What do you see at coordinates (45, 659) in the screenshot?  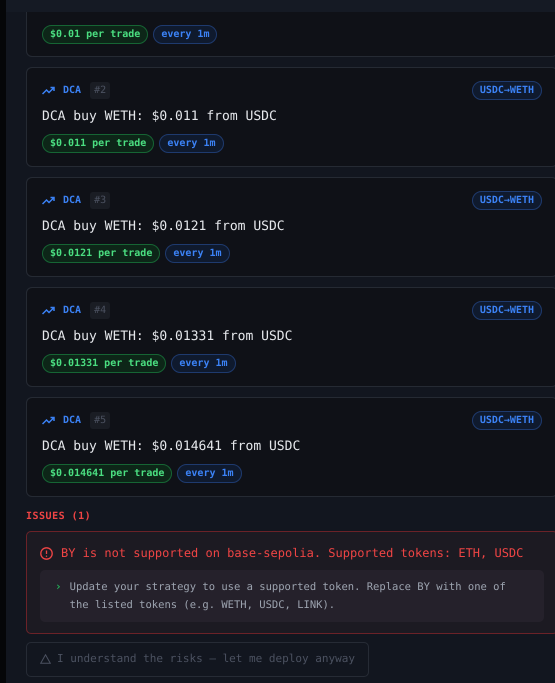 I see `warning-icon` at bounding box center [45, 659].